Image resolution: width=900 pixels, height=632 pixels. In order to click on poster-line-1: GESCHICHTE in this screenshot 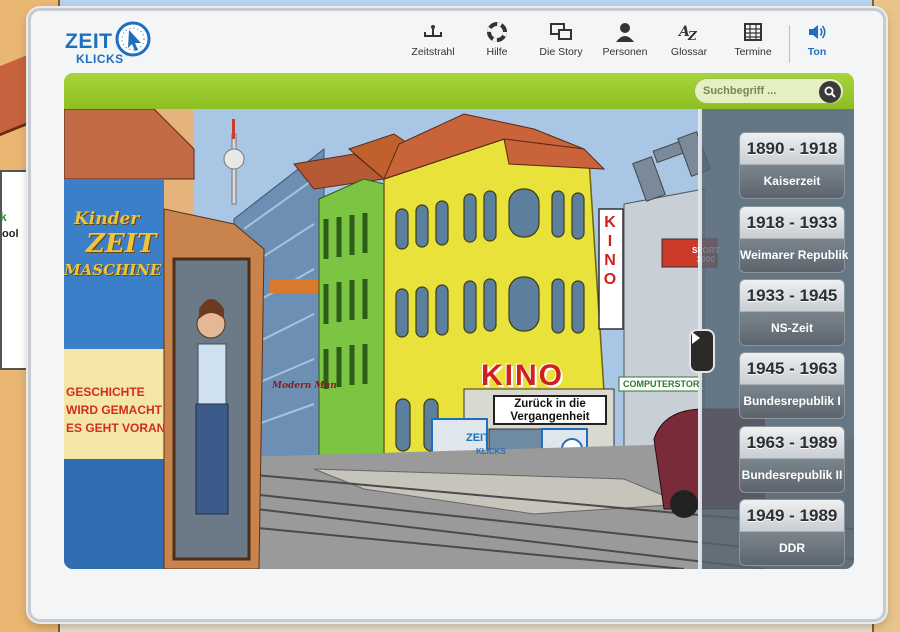, I will do `click(105, 392)`.